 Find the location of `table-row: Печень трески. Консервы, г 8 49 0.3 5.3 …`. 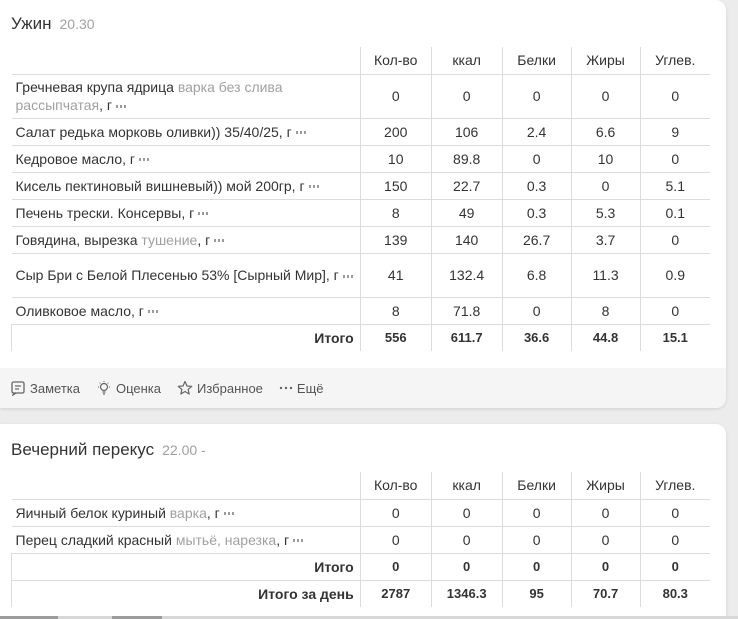

table-row: Печень трески. Консервы, г 8 49 0.3 5.3 … is located at coordinates (360, 213).